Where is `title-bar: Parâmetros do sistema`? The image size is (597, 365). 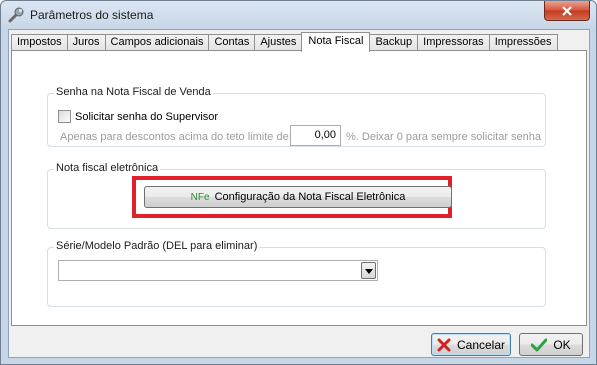
title-bar: Parâmetros do sistema is located at coordinates (298, 15).